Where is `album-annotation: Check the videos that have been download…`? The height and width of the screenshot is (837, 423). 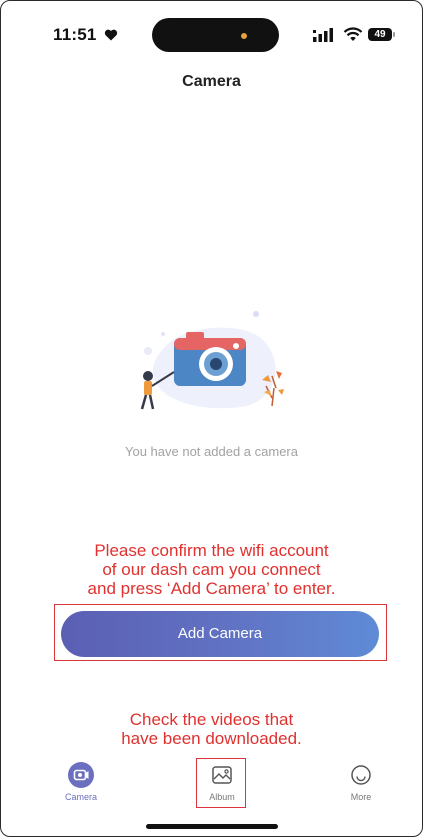 album-annotation: Check the videos that have been download… is located at coordinates (211, 729).